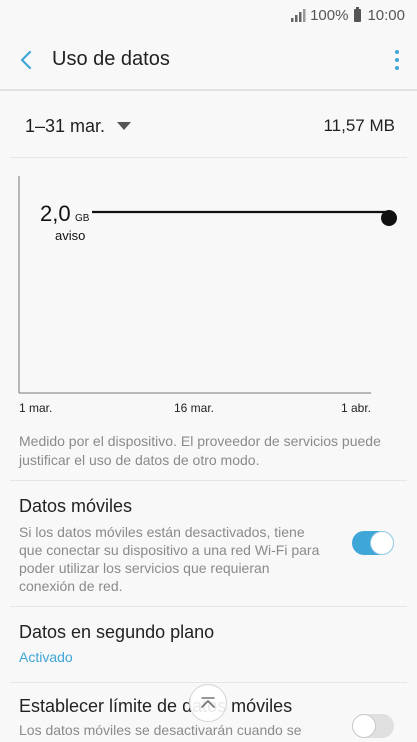 The height and width of the screenshot is (742, 417). I want to click on more-options-button, so click(397, 59).